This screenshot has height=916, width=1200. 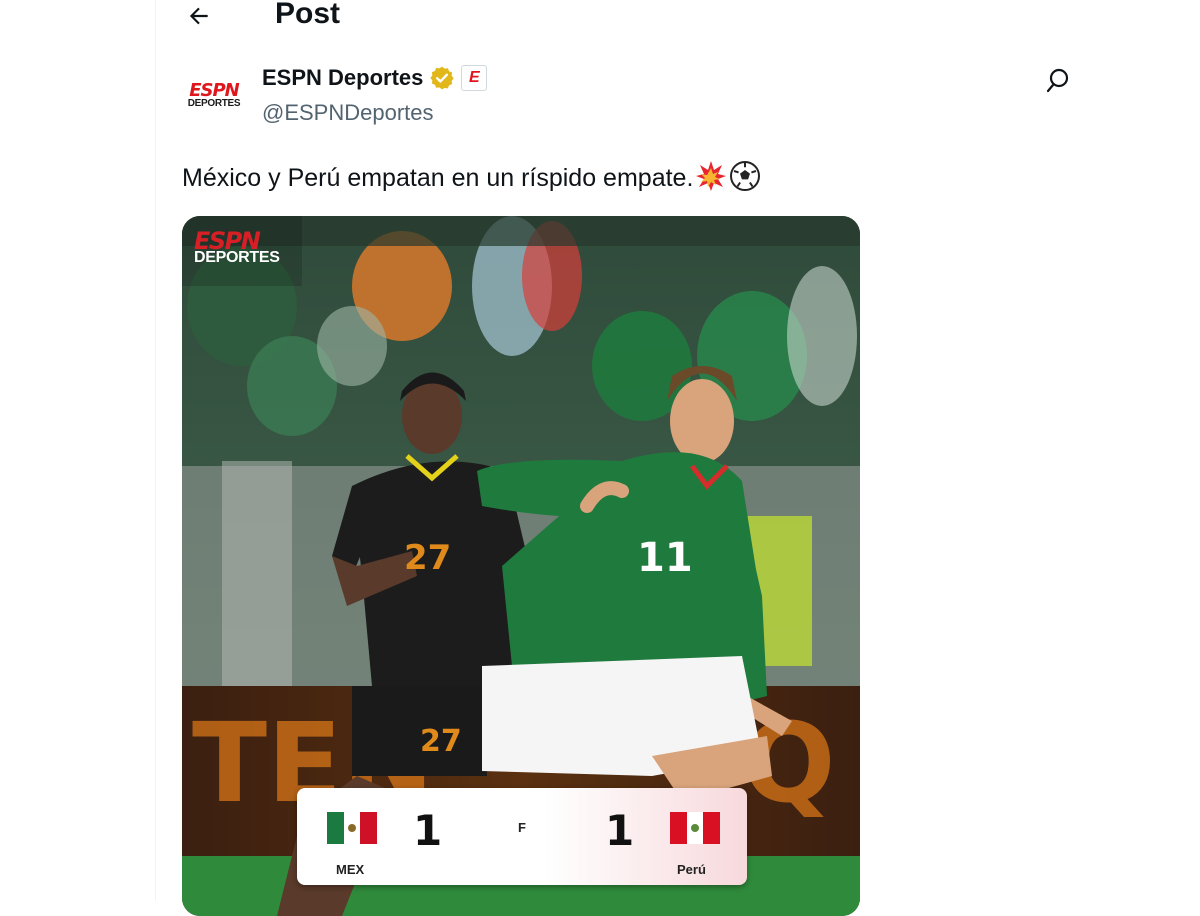 I want to click on espn-deportes-watermark: ESPN DEPORTES, so click(x=237, y=247).